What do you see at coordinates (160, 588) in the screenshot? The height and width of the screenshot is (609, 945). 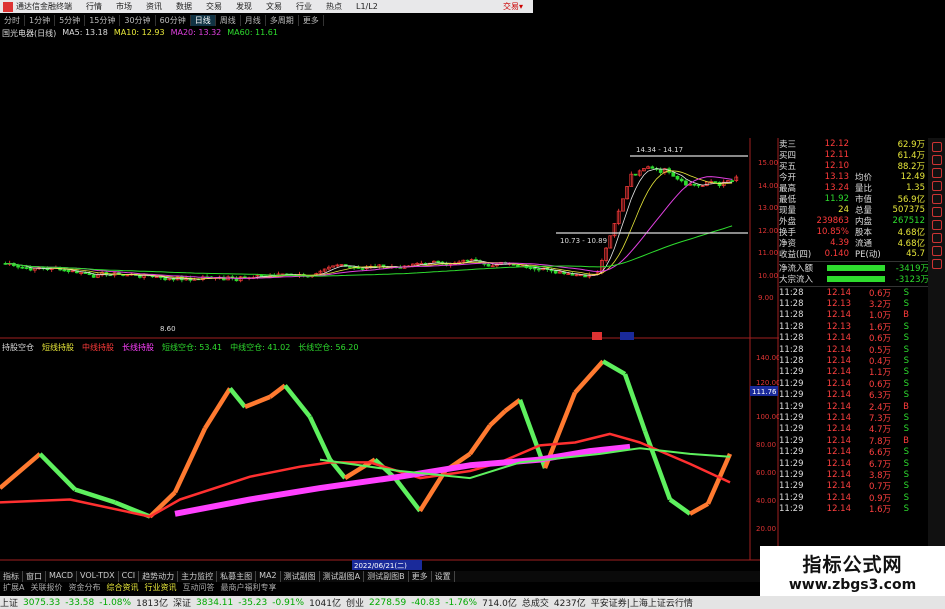 I see `extension-tab: 行业资讯` at bounding box center [160, 588].